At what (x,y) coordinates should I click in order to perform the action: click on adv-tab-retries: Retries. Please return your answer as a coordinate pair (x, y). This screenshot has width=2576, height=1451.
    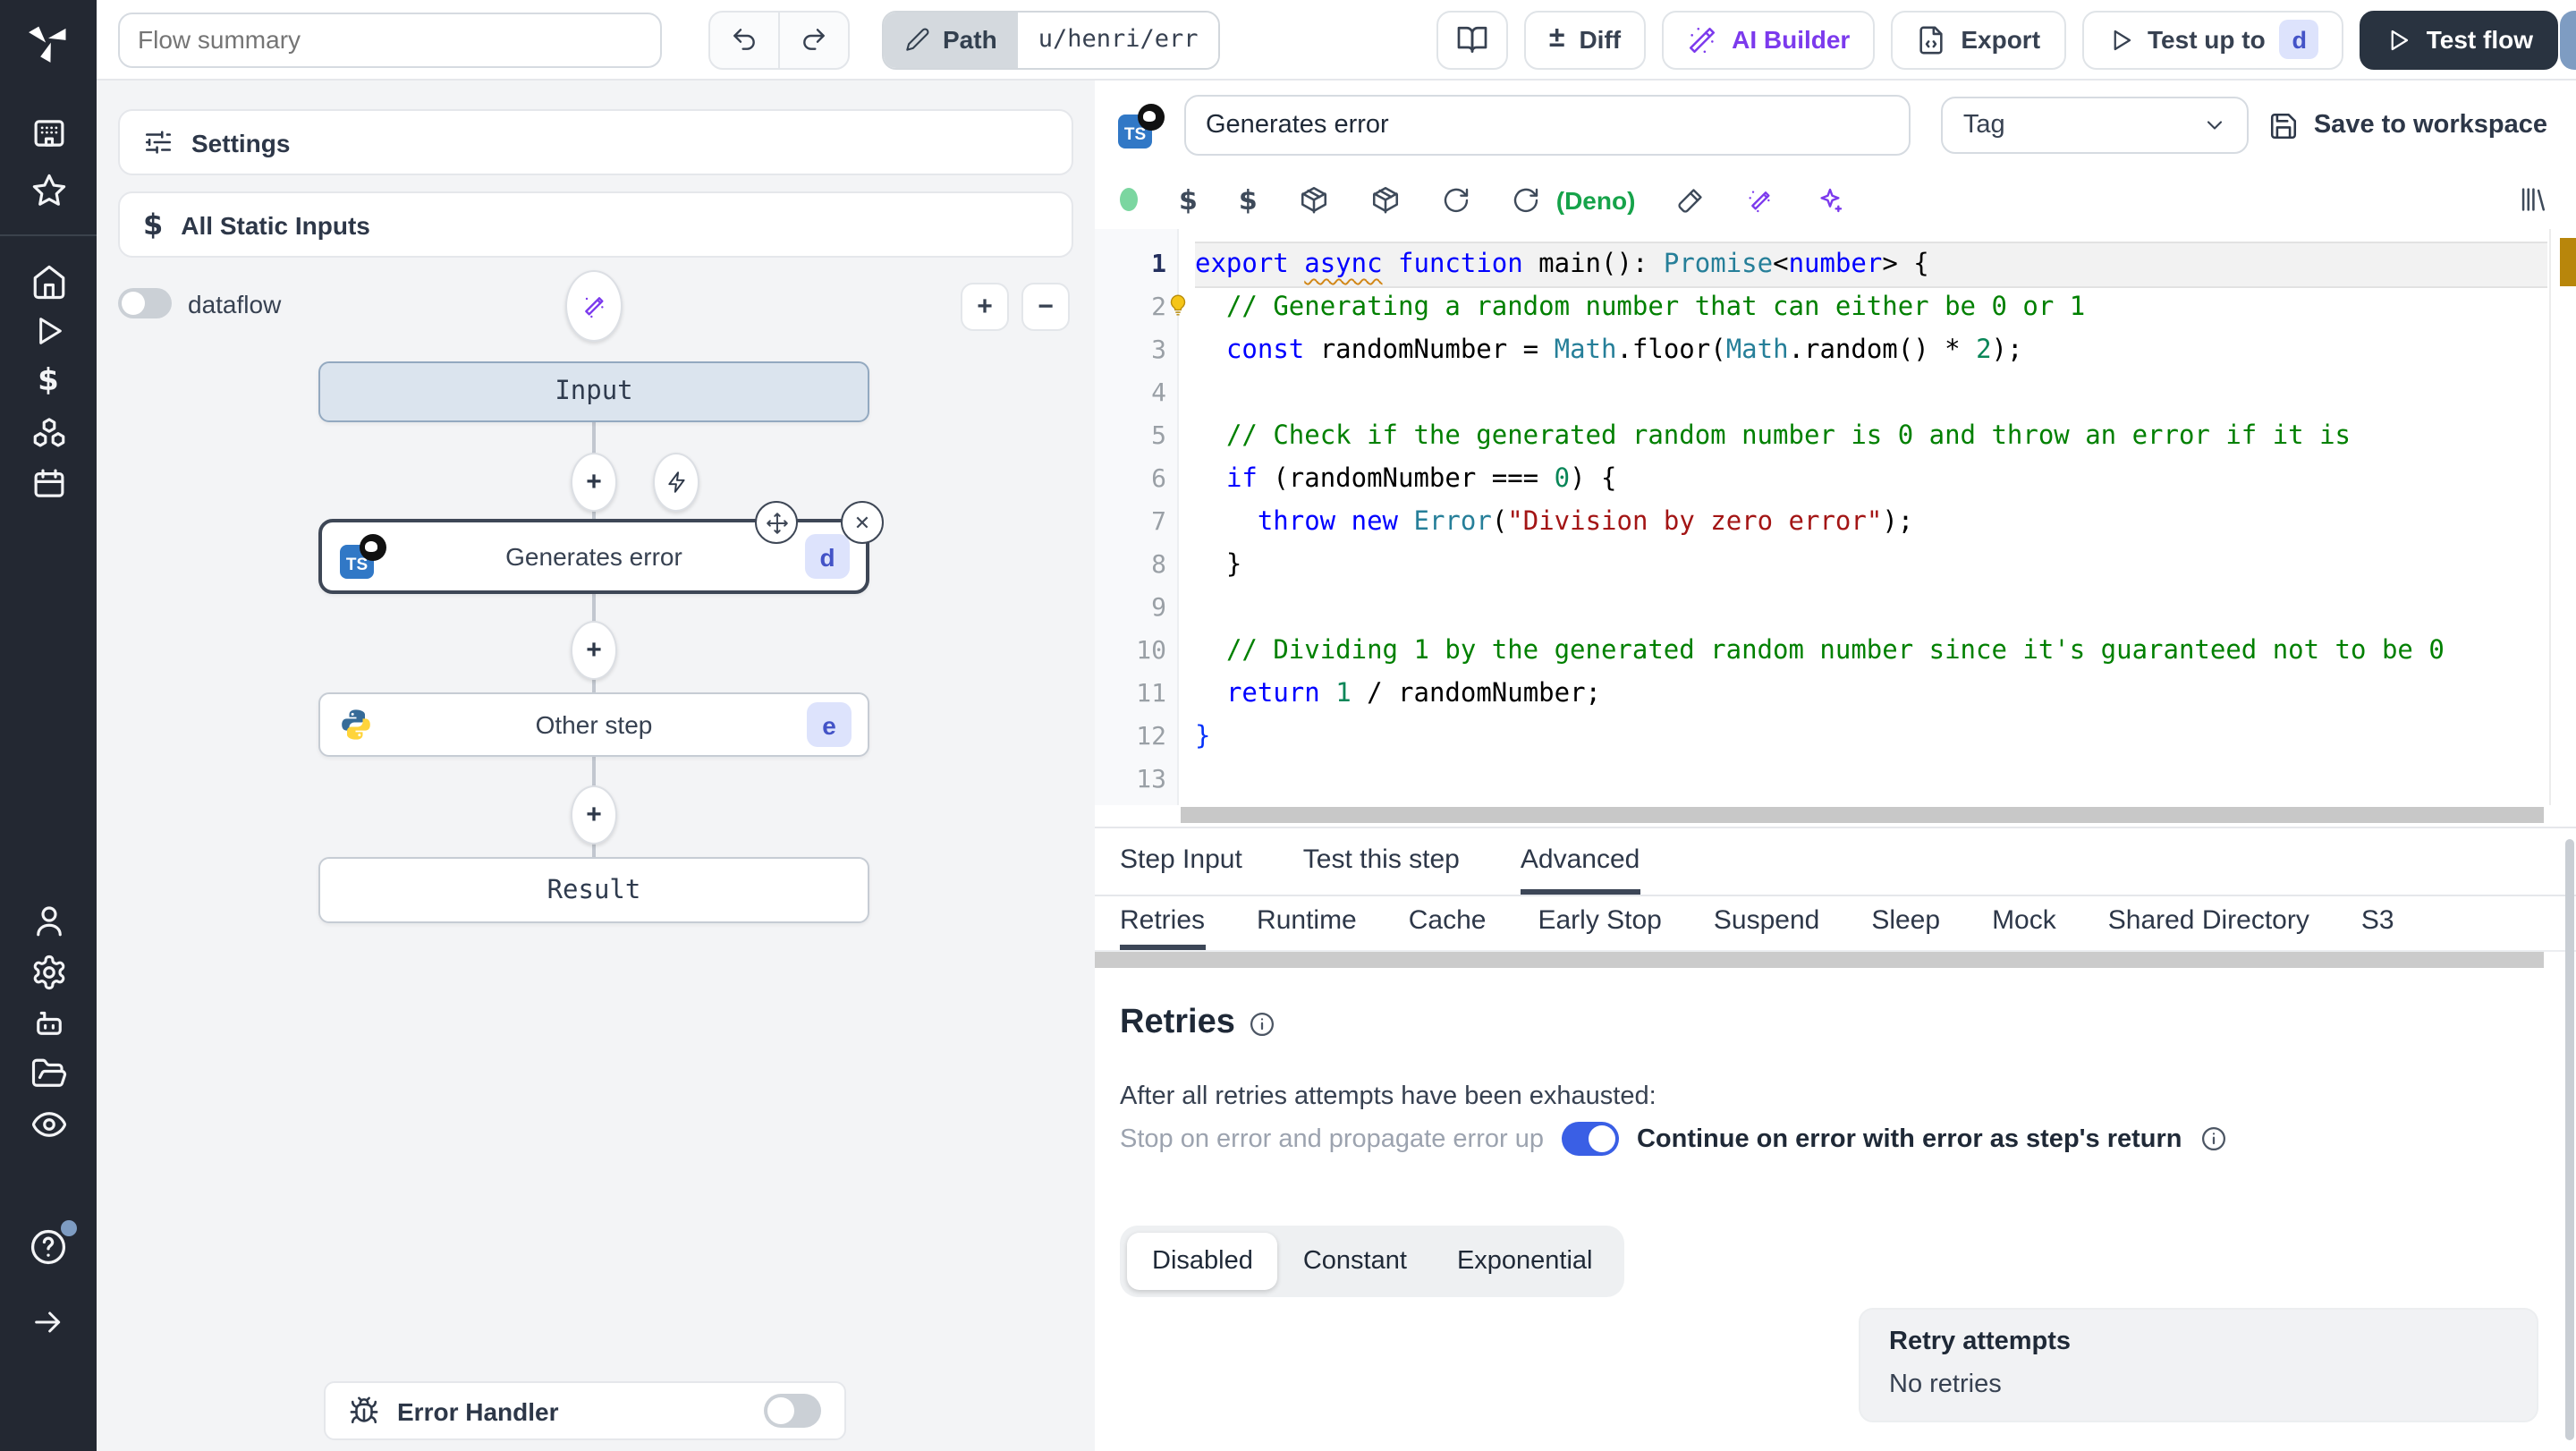
    Looking at the image, I should click on (1163, 923).